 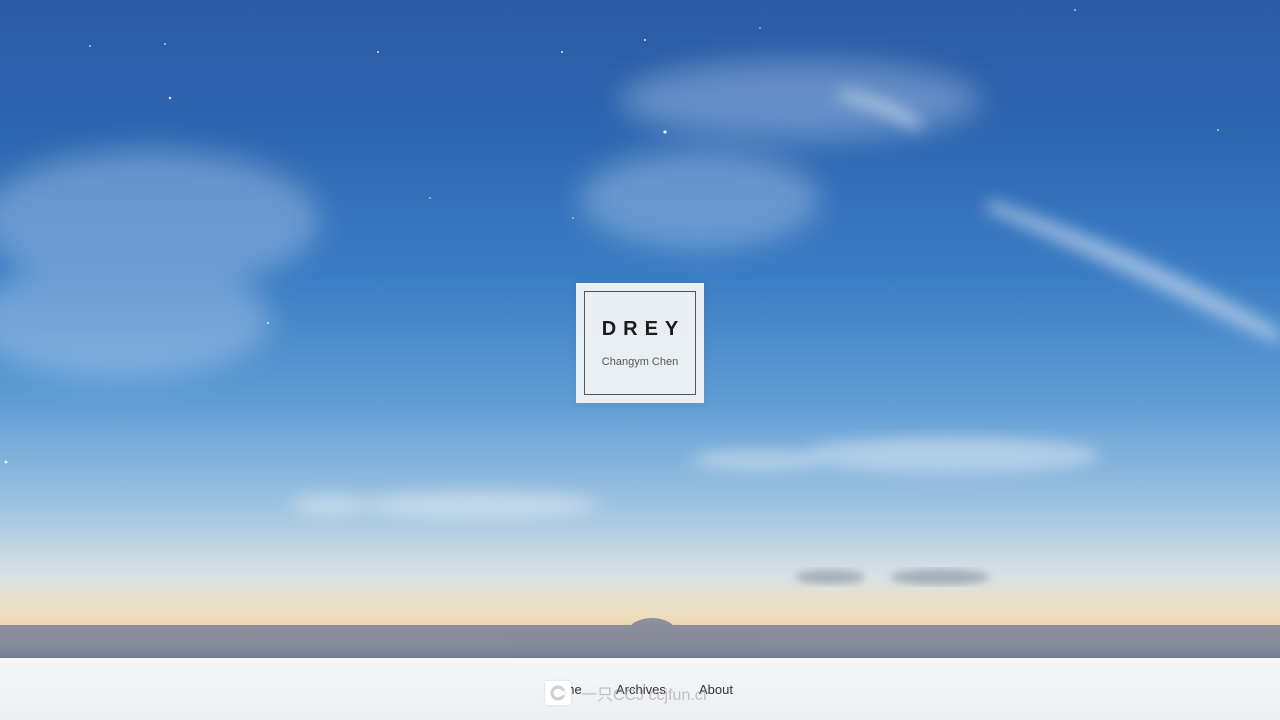 I want to click on site-title-frame: DREY Changym Chen, so click(x=640, y=343).